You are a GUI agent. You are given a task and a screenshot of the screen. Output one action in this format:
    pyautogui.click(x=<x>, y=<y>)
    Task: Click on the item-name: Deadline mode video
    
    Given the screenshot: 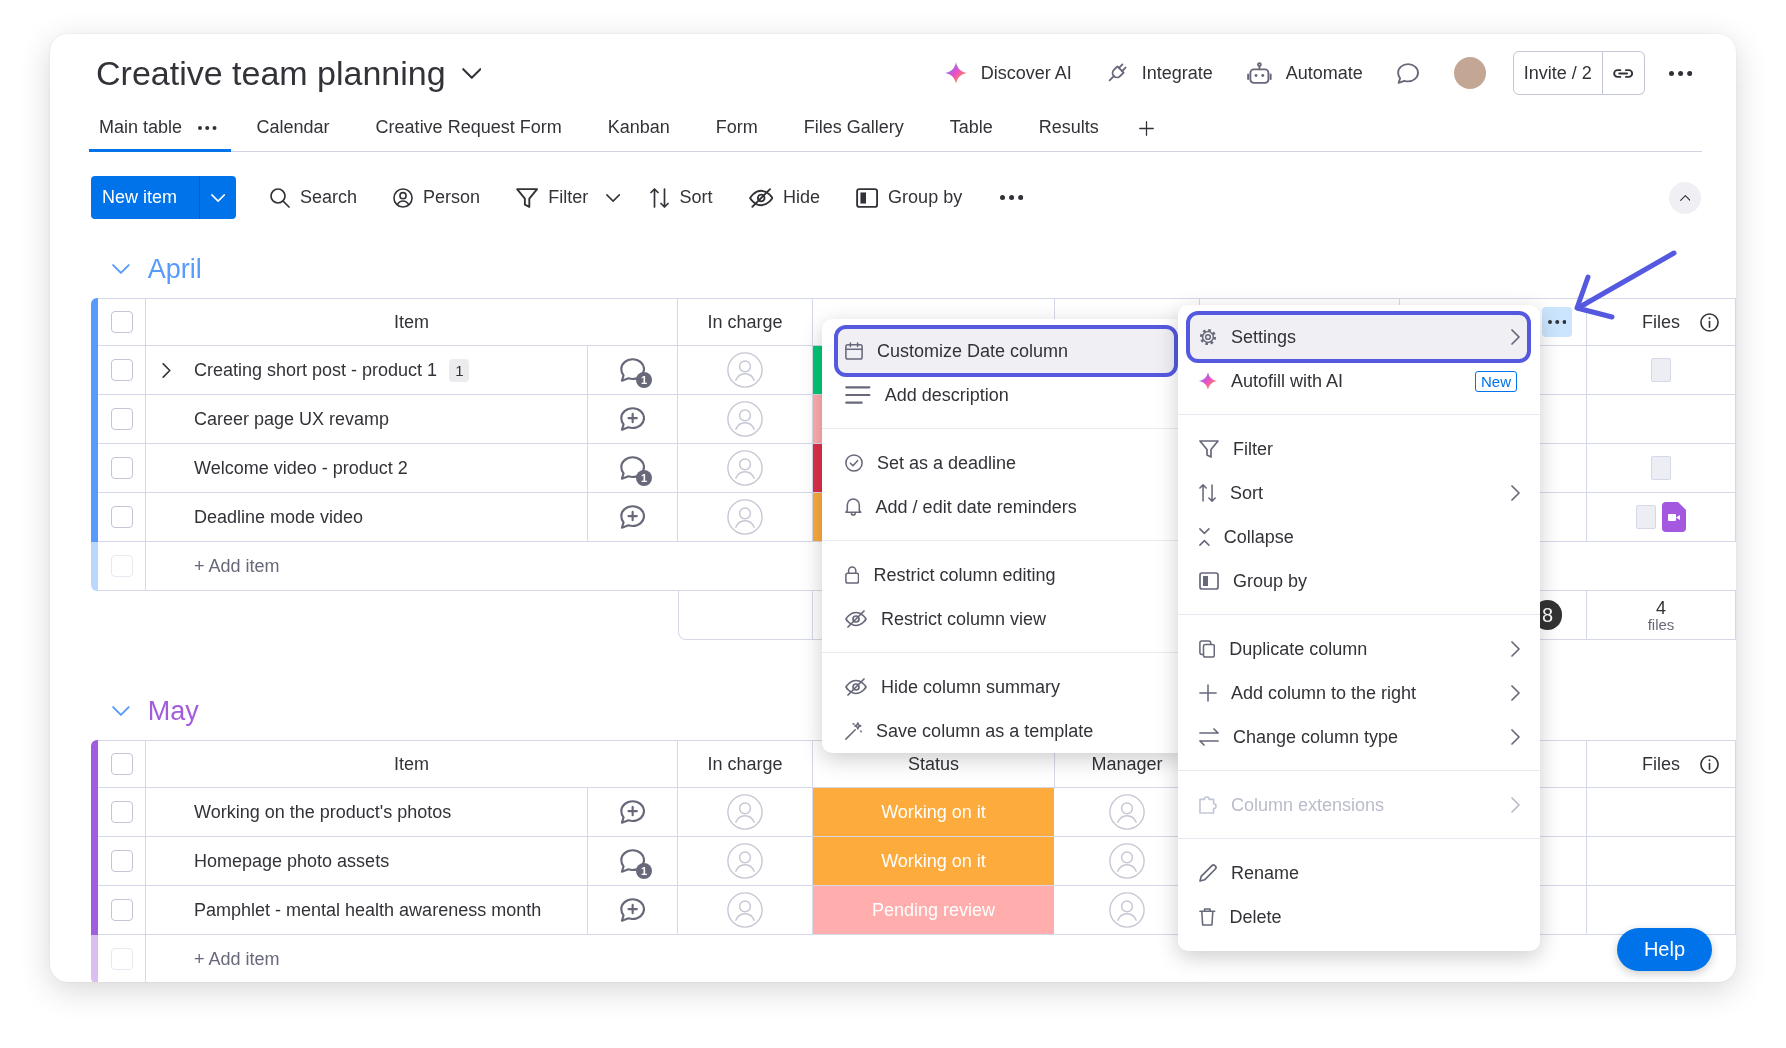 What is the action you would take?
    pyautogui.click(x=279, y=517)
    